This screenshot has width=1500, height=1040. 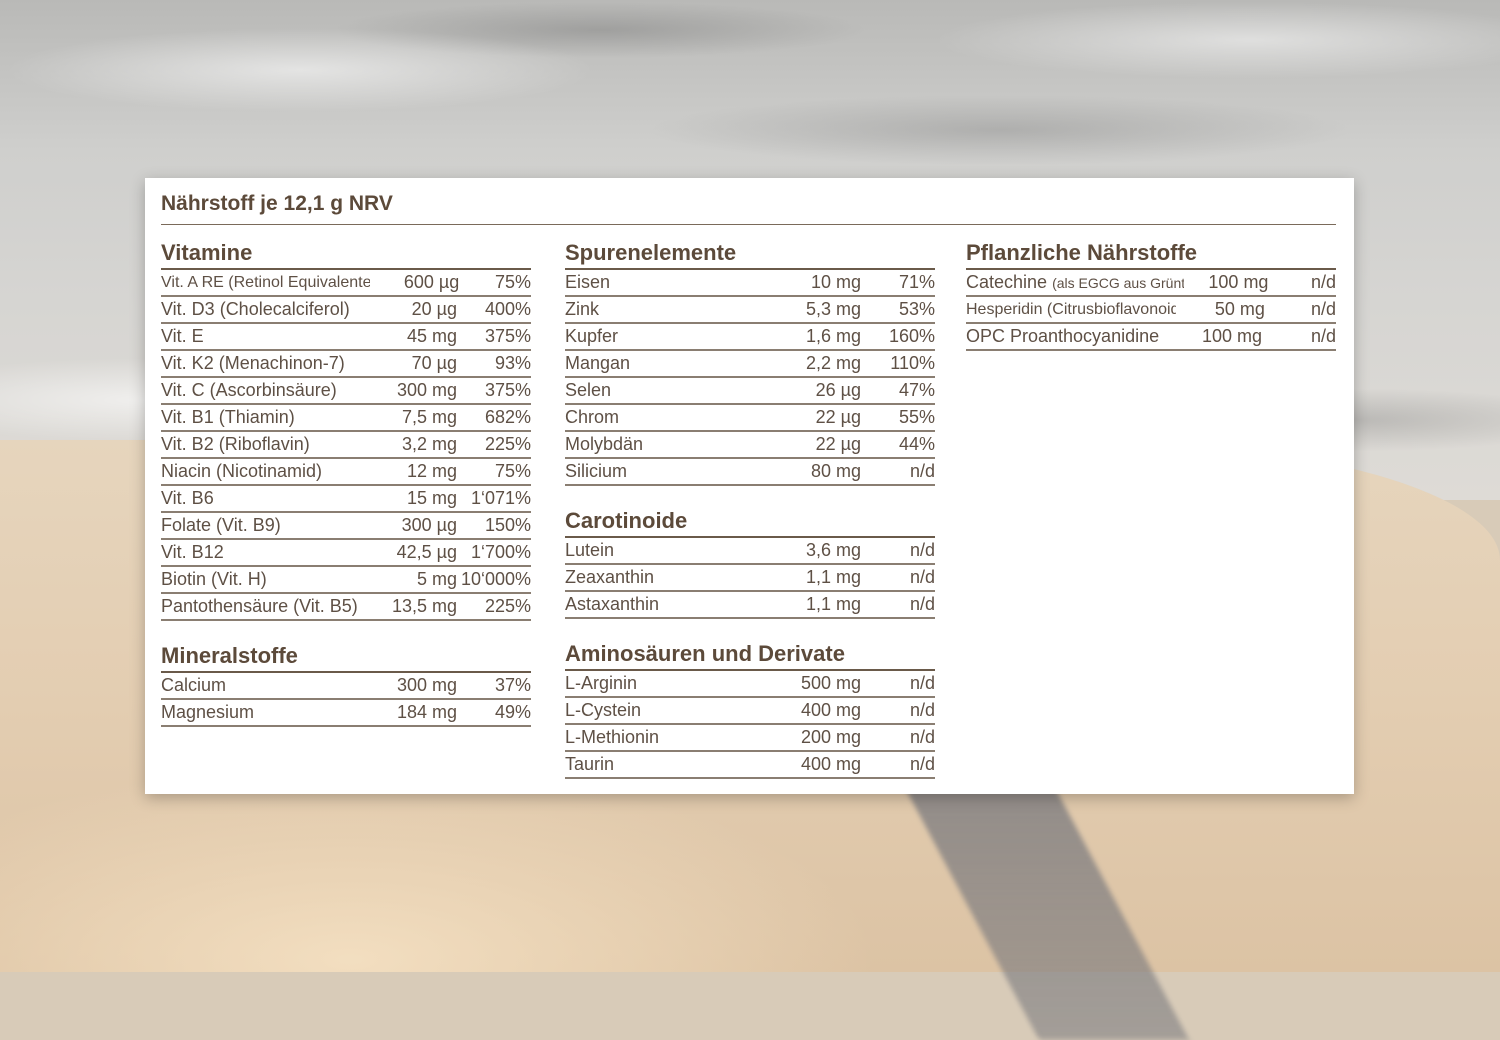 I want to click on nutrient-nrv: 10‘000%, so click(x=495, y=579).